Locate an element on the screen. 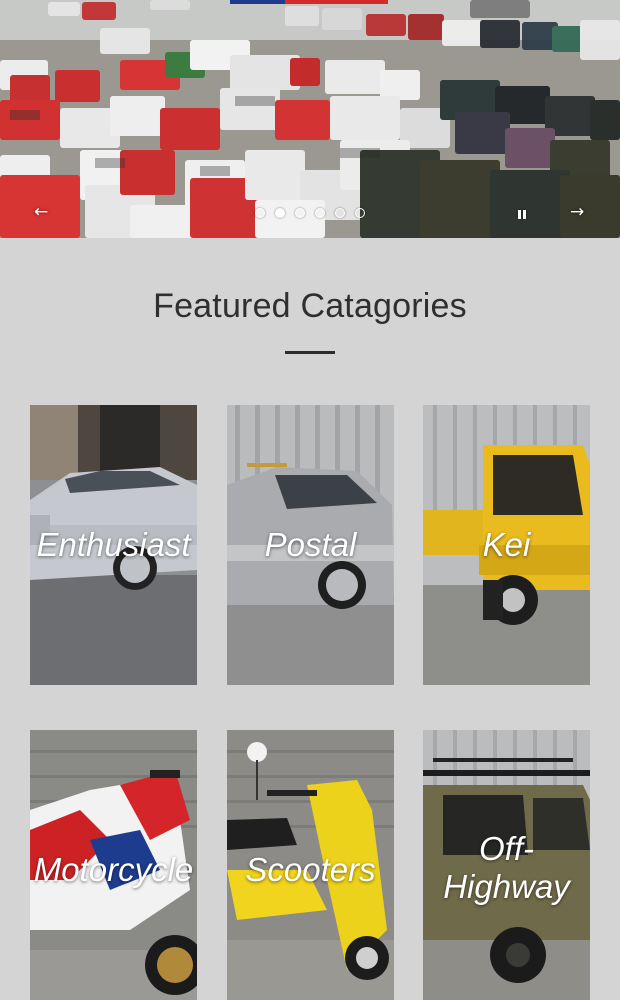 The width and height of the screenshot is (620, 1000). previous-slide-arrow-icon: ← is located at coordinates (41, 212).